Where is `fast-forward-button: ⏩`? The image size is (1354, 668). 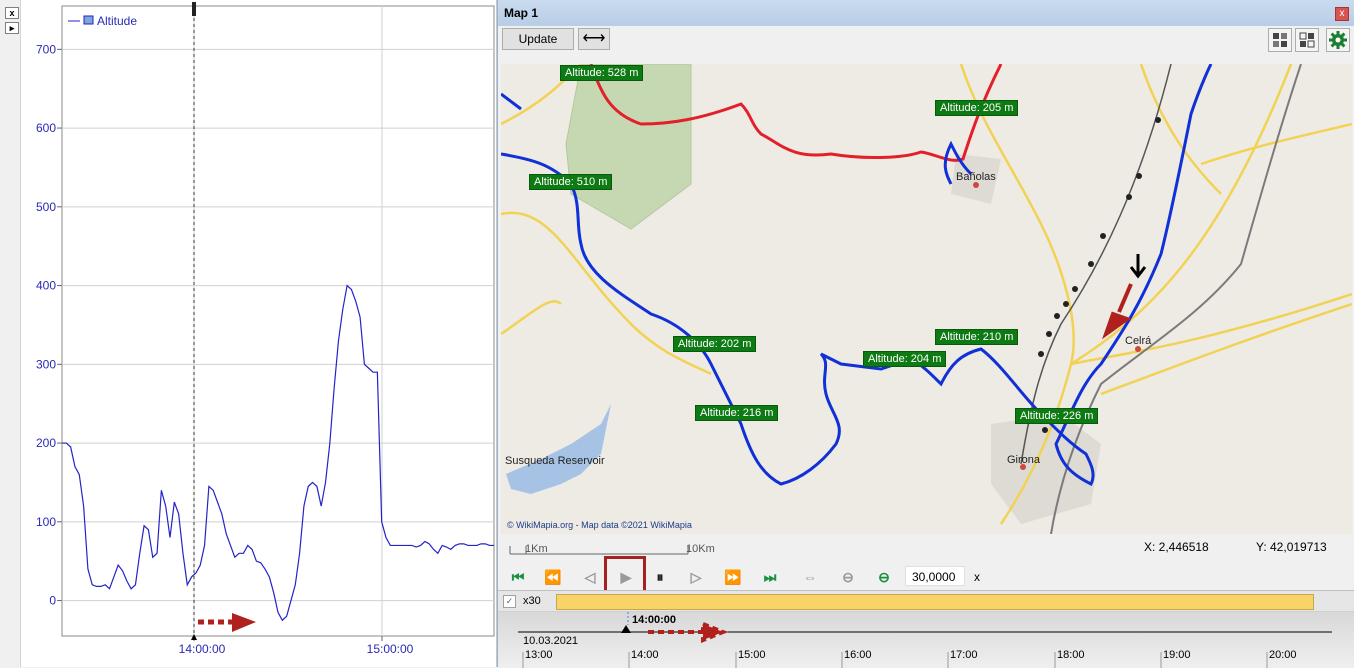
fast-forward-button: ⏩ is located at coordinates (733, 577).